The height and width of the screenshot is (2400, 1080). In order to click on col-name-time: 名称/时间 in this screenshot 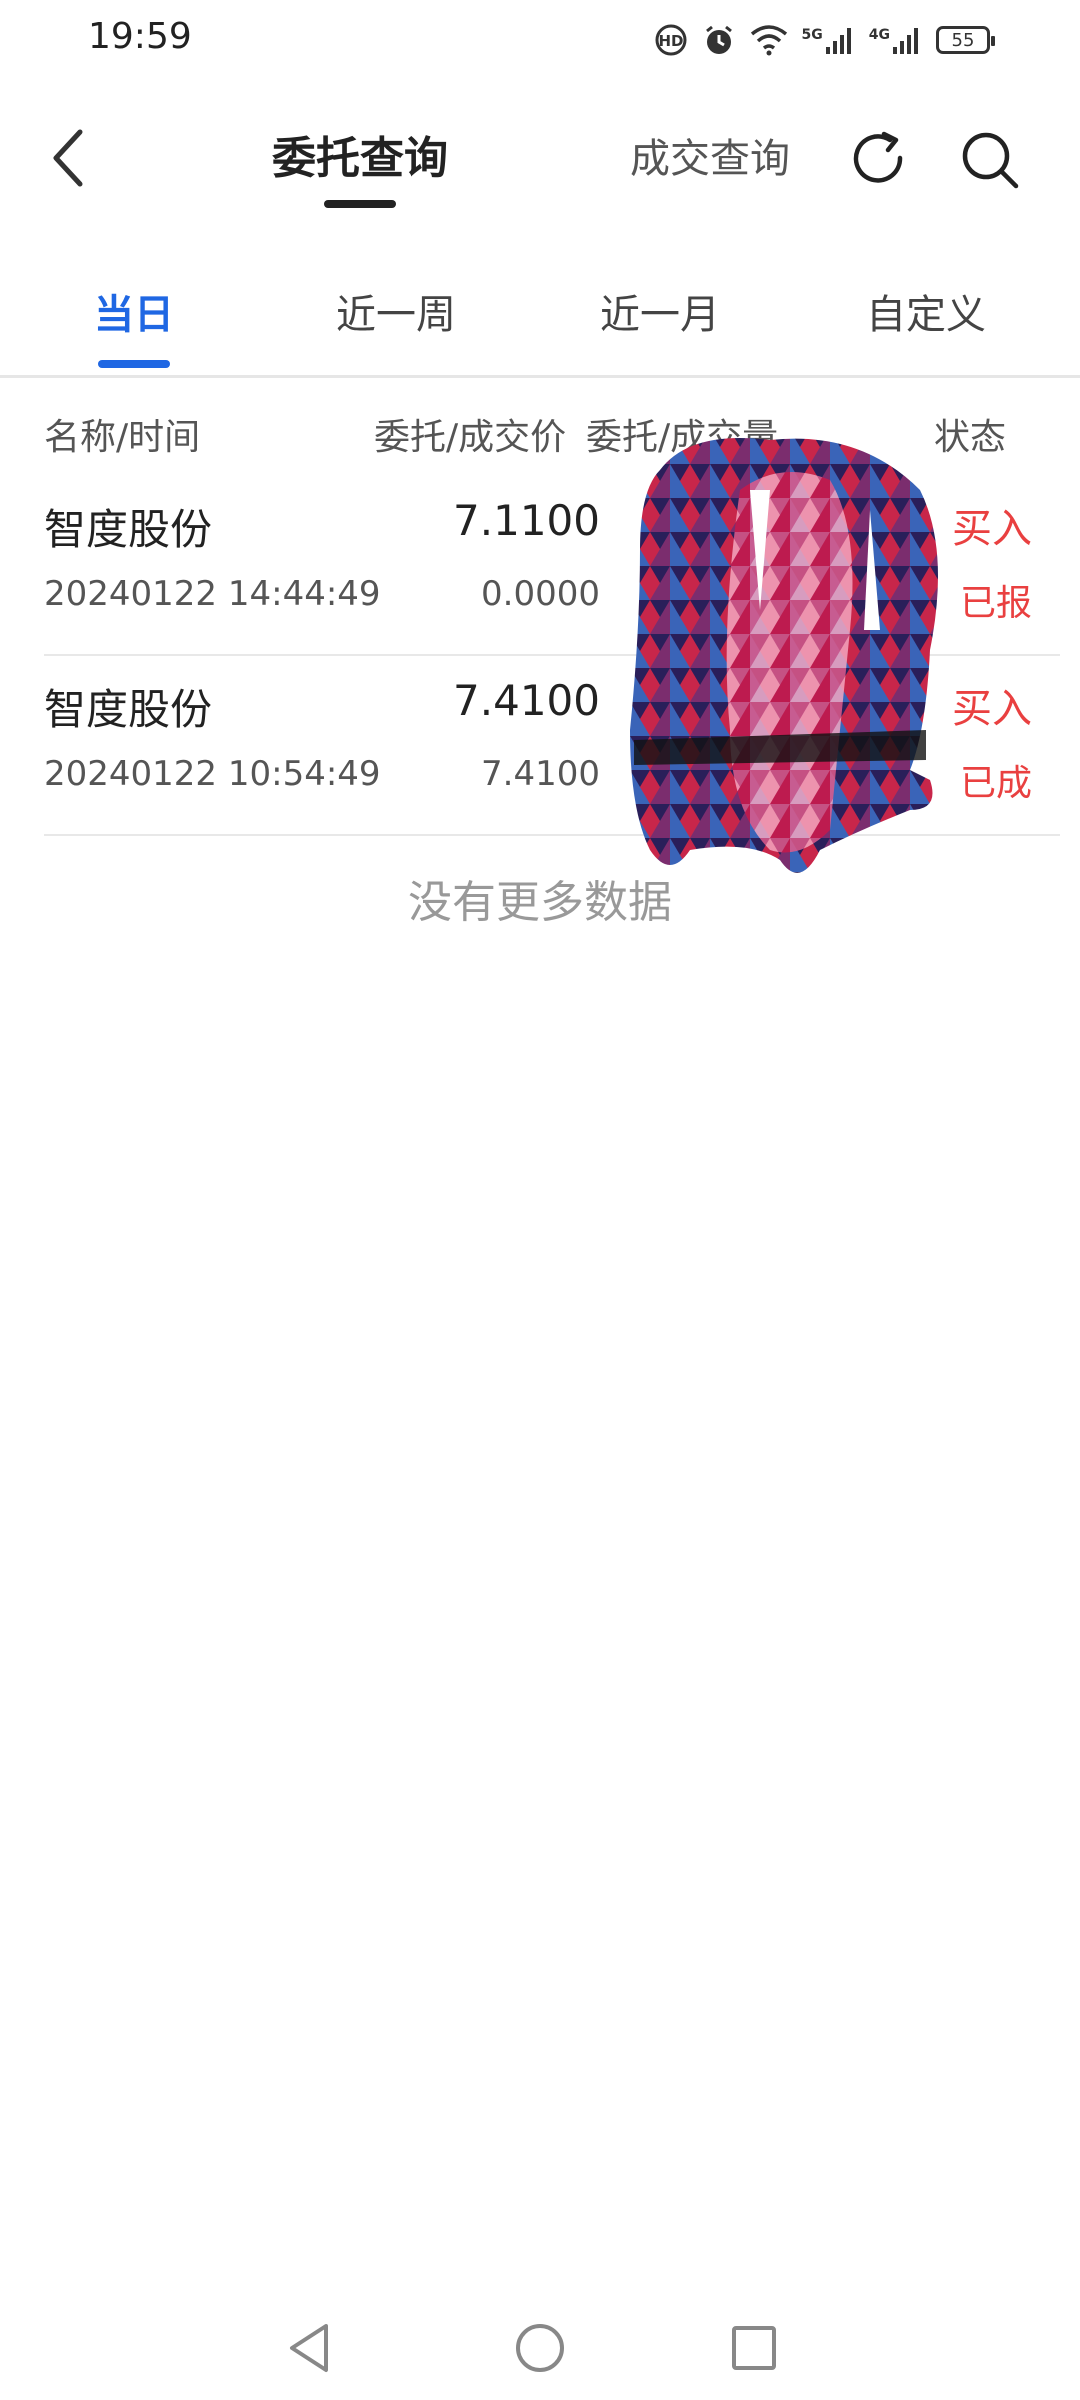, I will do `click(122, 437)`.